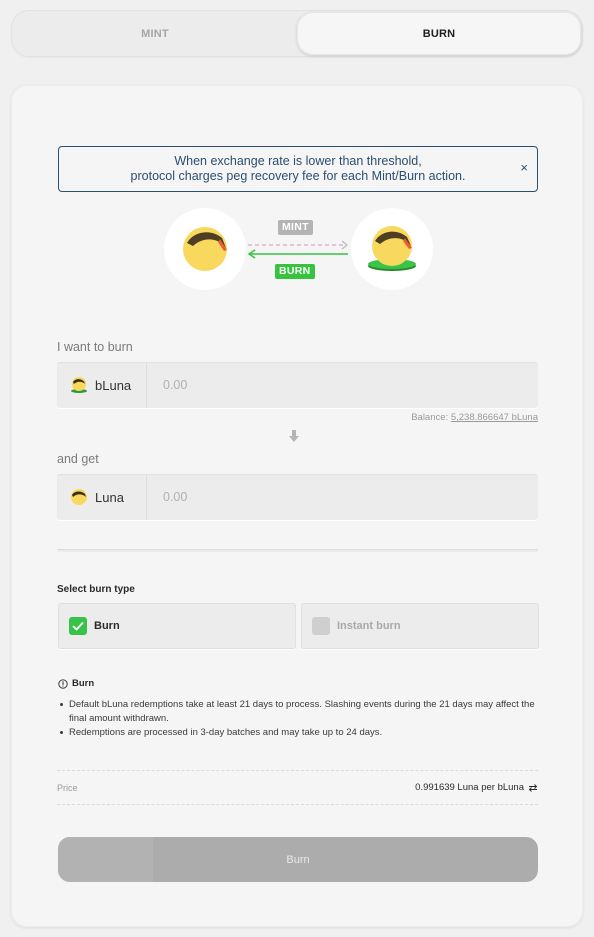  Describe the element at coordinates (431, 417) in the screenshot. I see `balance-label: Balance:` at that location.